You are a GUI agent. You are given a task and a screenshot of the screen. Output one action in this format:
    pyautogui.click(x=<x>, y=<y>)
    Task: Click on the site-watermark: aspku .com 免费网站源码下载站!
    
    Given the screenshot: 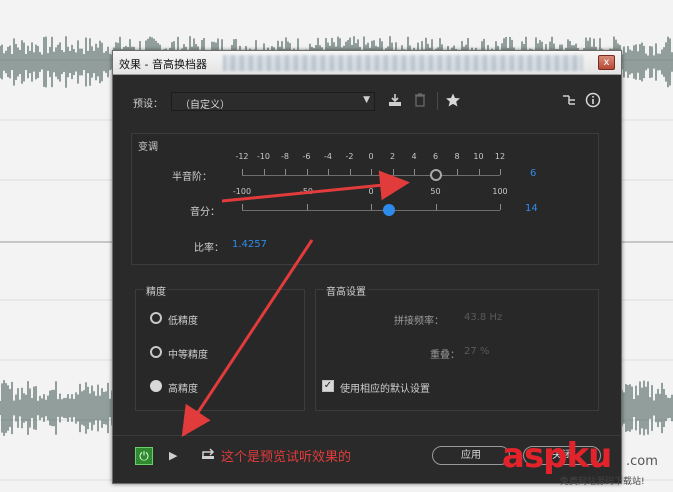 What is the action you would take?
    pyautogui.click(x=585, y=465)
    